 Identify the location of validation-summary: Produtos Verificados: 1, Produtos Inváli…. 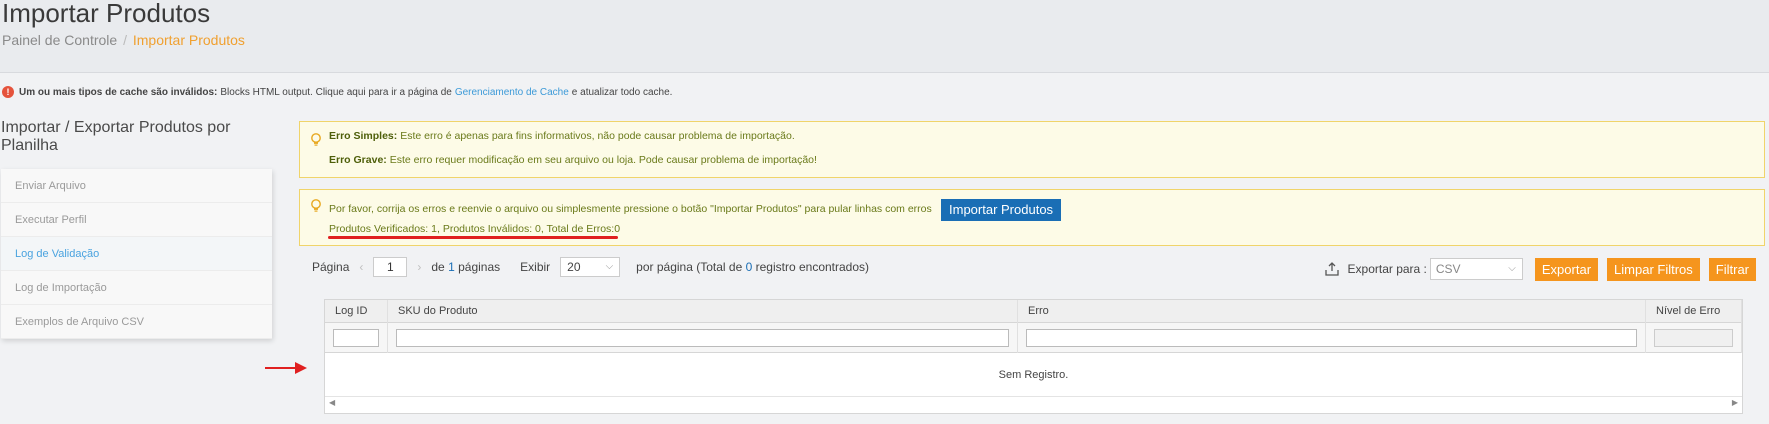
(475, 229).